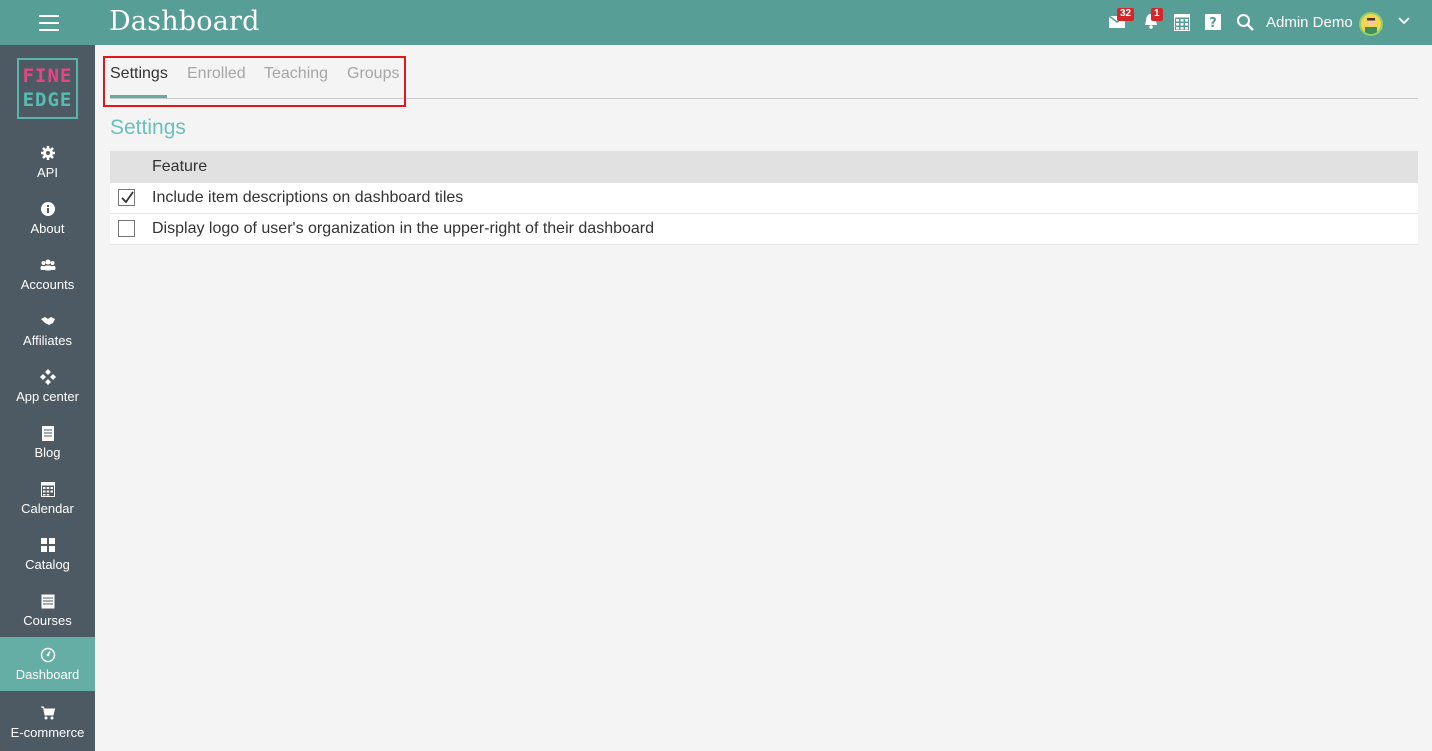 The image size is (1432, 751). I want to click on notifications-badge: 1, so click(1157, 14).